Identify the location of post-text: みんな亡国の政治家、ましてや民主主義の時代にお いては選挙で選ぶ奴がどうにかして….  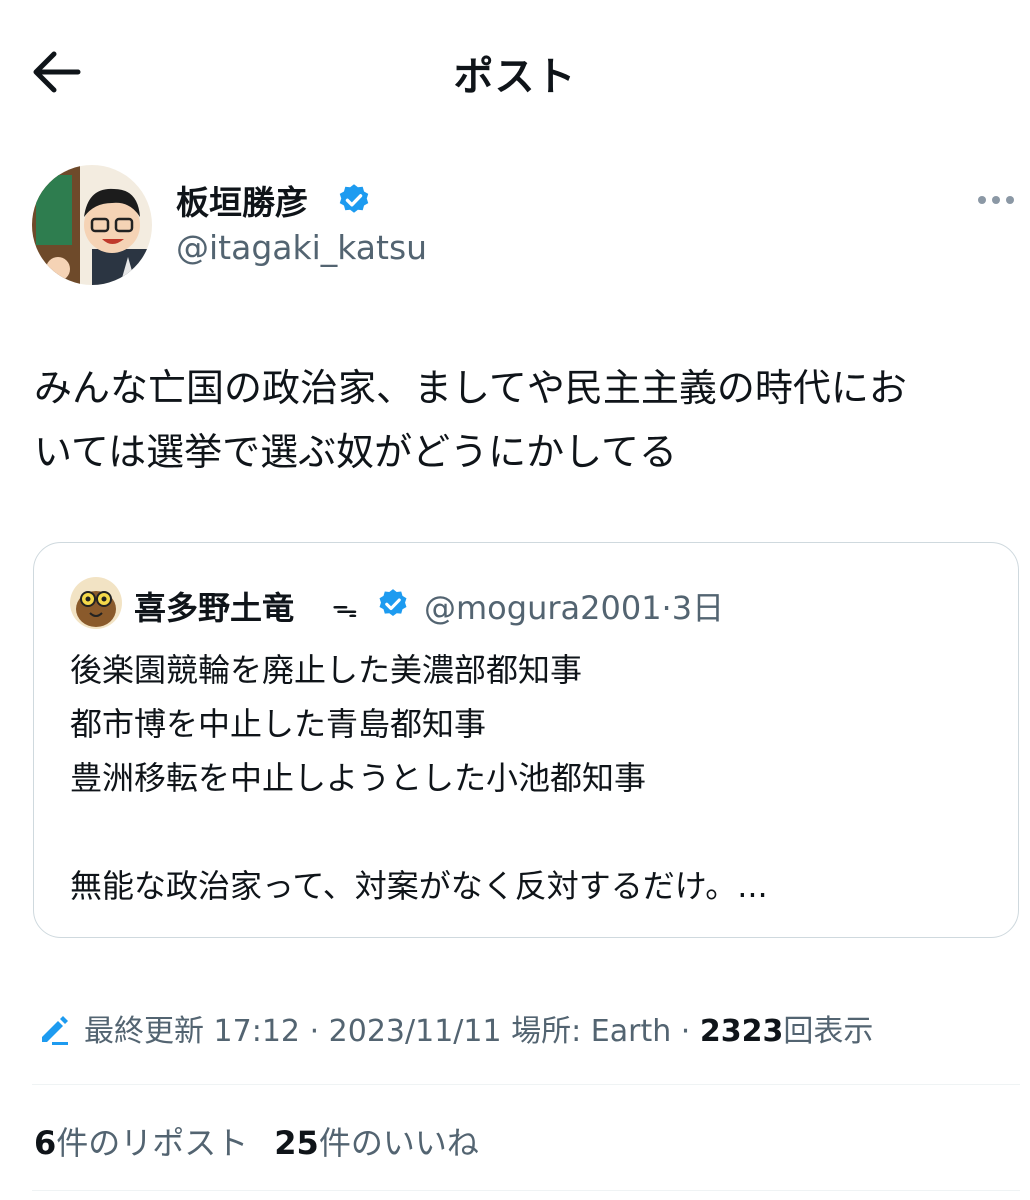
(529, 420).